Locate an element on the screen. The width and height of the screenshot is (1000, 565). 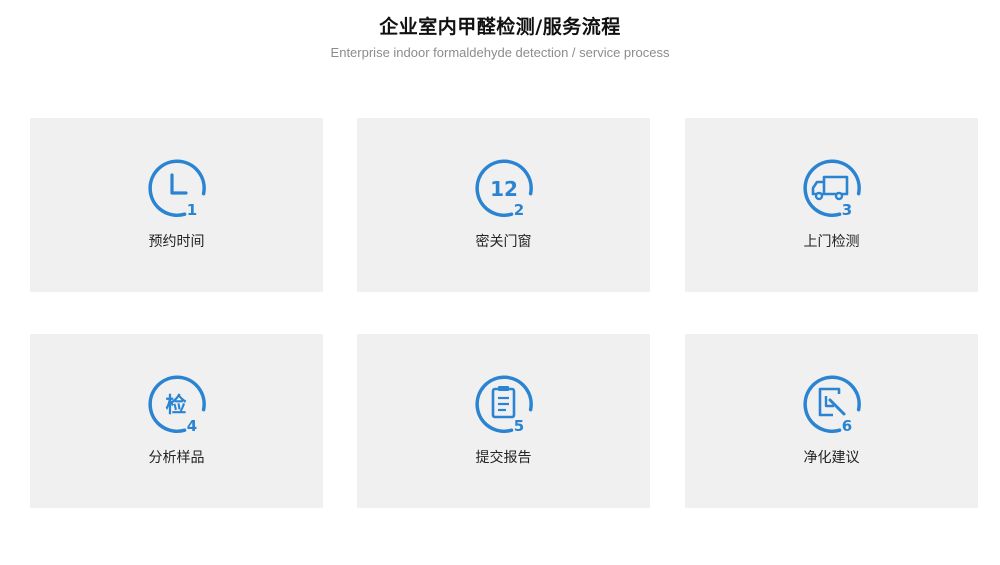
step-number-6: 6 is located at coordinates (847, 426).